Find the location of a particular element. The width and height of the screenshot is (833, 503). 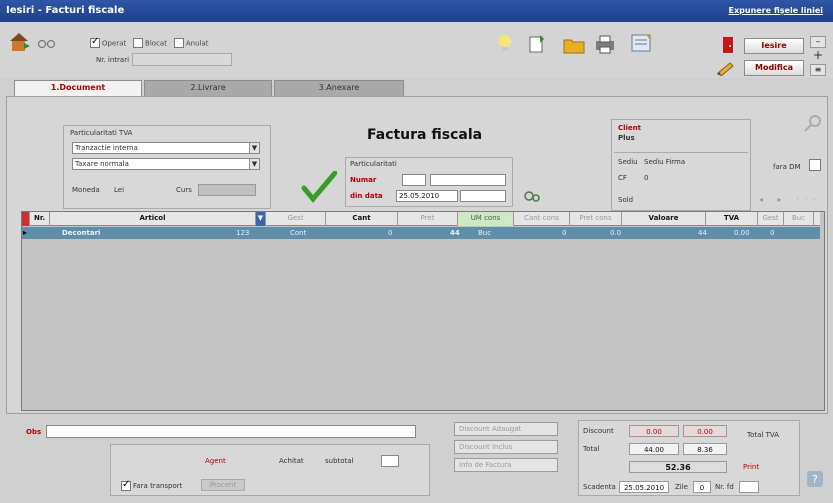

window-title: Iesiri - Facturi fiscale is located at coordinates (65, 10).